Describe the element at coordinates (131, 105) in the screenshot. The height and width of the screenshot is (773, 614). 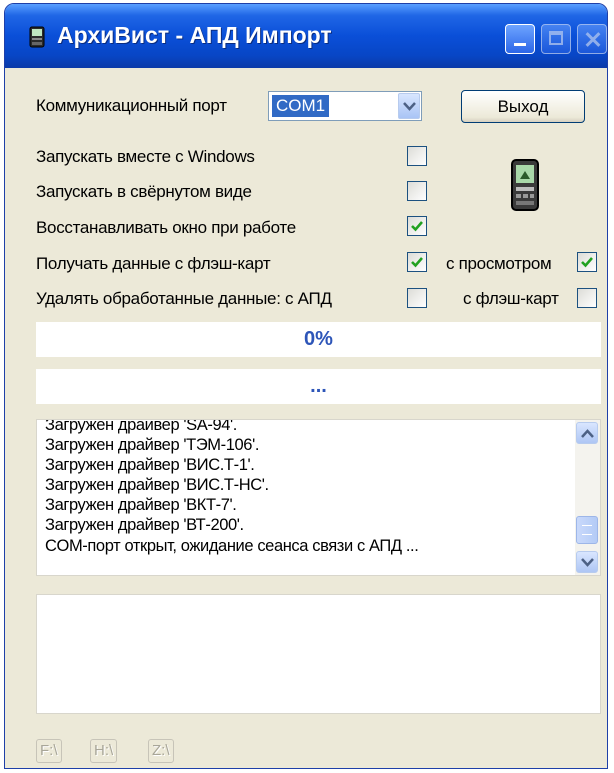
I see `port-label: Коммуникационный порт` at that location.